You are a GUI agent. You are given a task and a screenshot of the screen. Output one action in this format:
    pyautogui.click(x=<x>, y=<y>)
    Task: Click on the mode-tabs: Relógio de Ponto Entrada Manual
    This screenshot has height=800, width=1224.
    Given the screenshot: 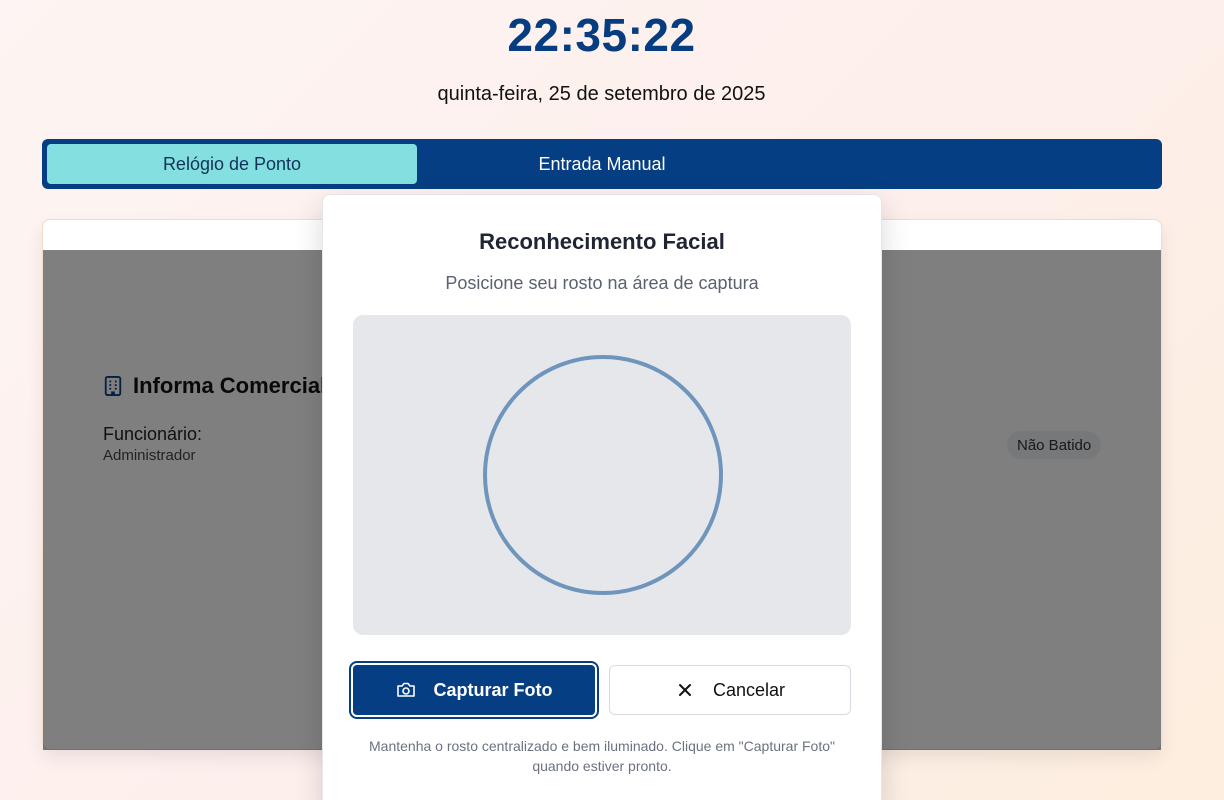 What is the action you would take?
    pyautogui.click(x=602, y=164)
    